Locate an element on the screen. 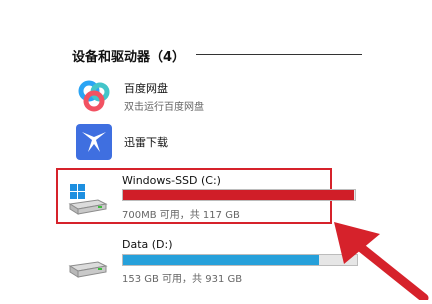 This screenshot has height=304, width=432. drive-d-label: Data (D:) is located at coordinates (147, 244).